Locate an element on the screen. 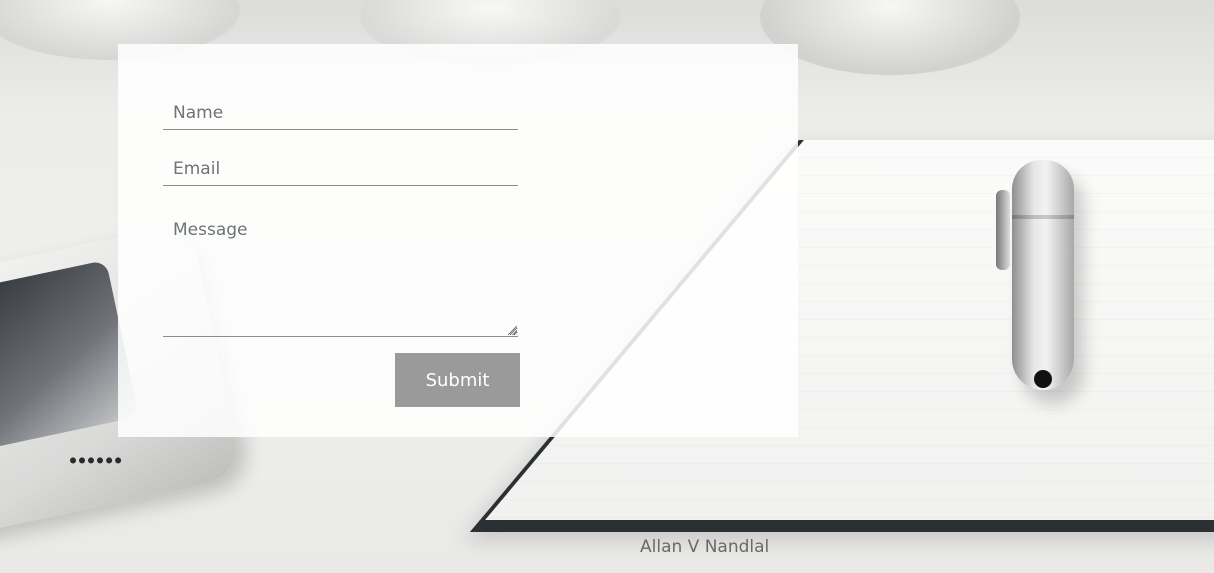 The height and width of the screenshot is (573, 1214). background-pen-clip is located at coordinates (1003, 230).